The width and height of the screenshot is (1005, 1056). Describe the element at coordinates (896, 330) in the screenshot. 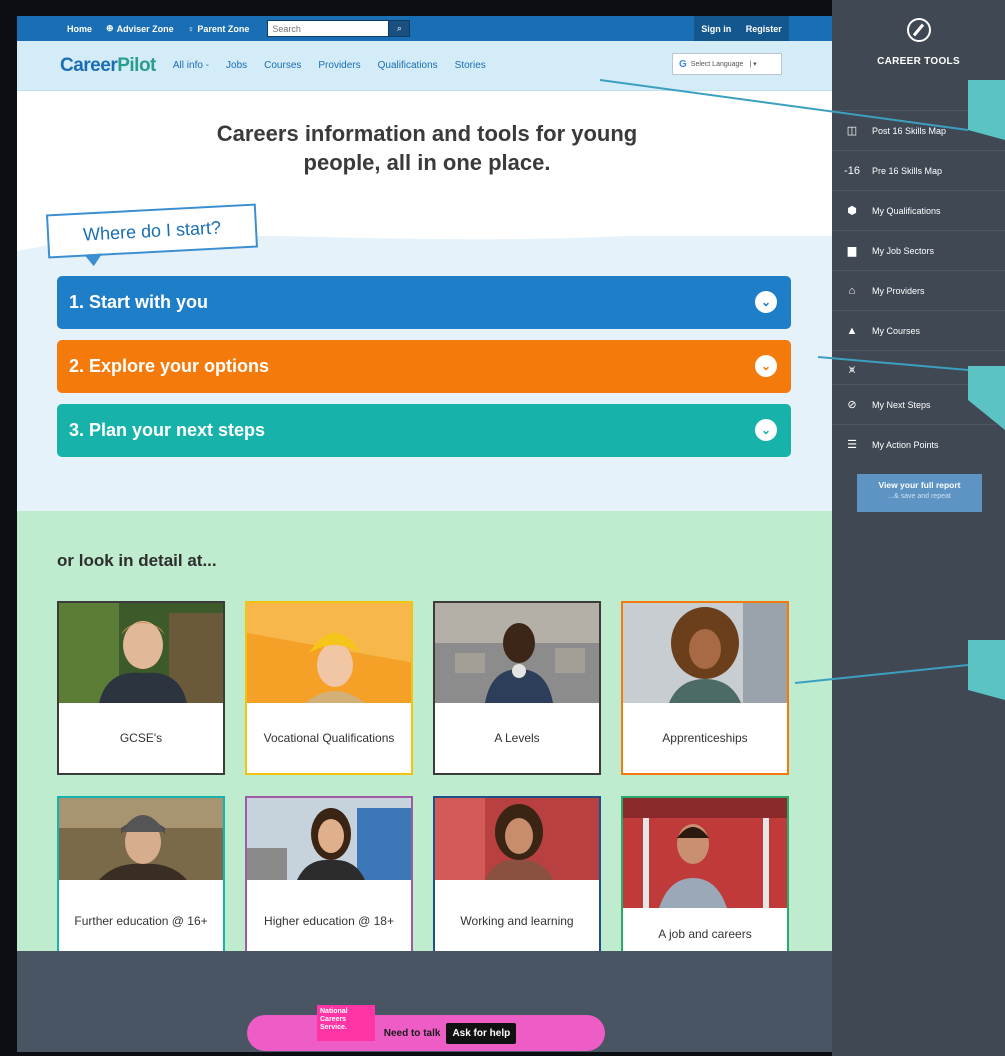

I see `tool-label: My Courses` at that location.